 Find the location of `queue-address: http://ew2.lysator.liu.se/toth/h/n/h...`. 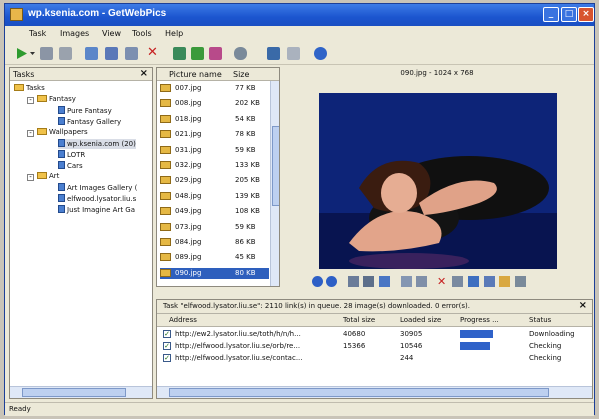

queue-address: http://ew2.lysator.liu.se/toth/h/n/h... is located at coordinates (238, 334).